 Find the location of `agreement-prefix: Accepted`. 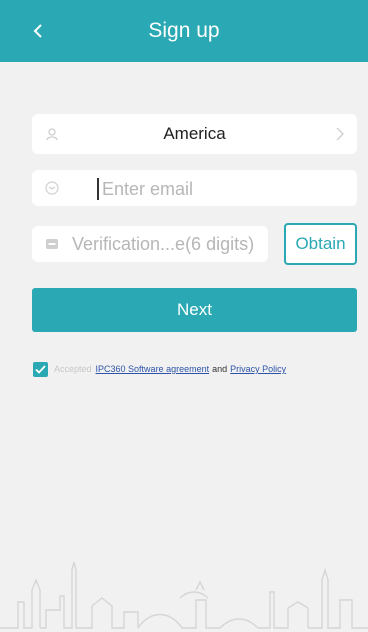

agreement-prefix: Accepted is located at coordinates (73, 369).